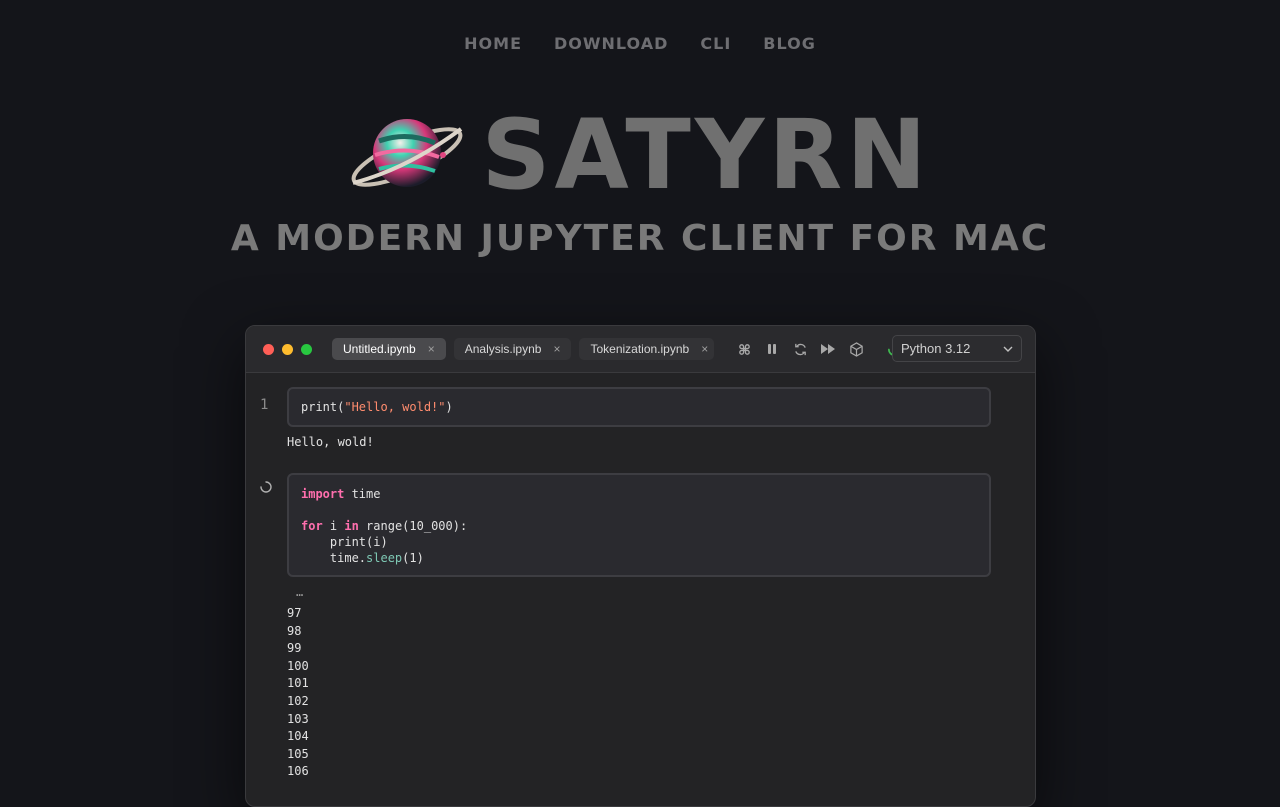  Describe the element at coordinates (828, 349) in the screenshot. I see `run-all-icon` at that location.